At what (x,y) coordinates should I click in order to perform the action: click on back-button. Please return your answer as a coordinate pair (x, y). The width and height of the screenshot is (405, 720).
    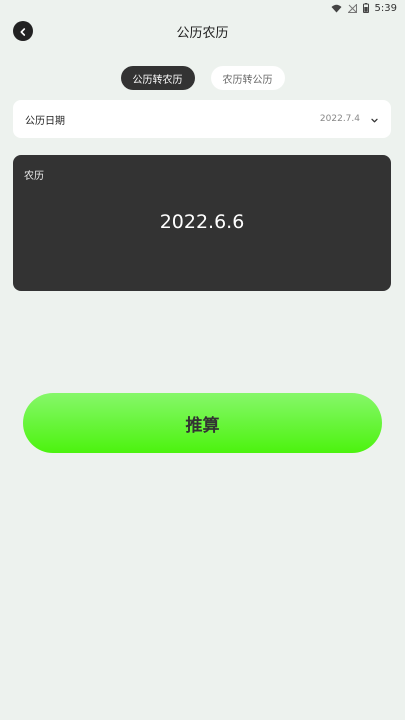
    Looking at the image, I should click on (23, 31).